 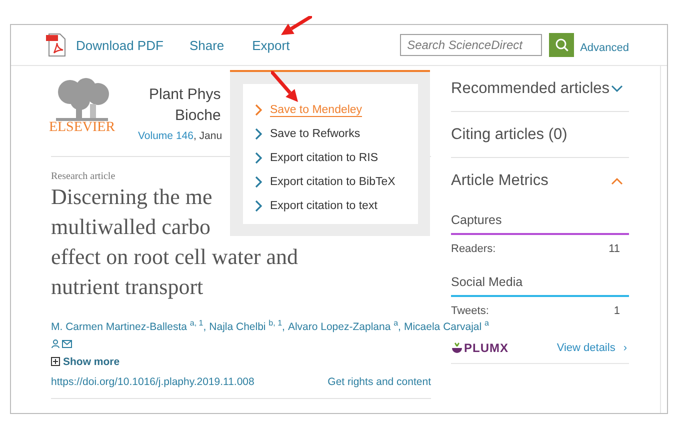 I want to click on publisher-logo-text: ELSEVIER, so click(x=82, y=128).